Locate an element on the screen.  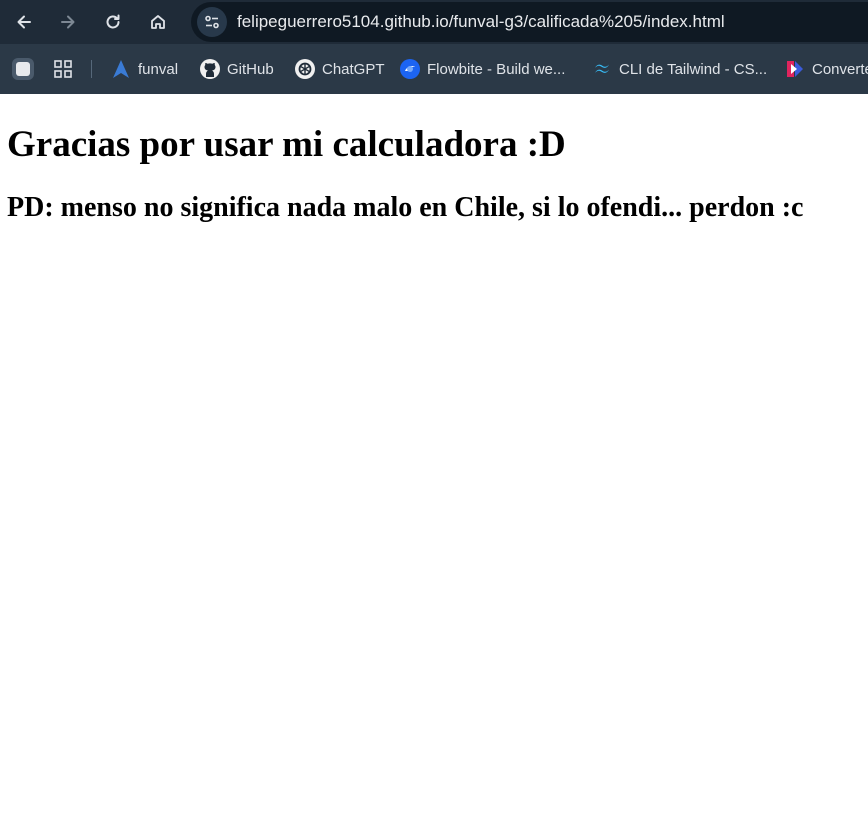
reload-button is located at coordinates (113, 22).